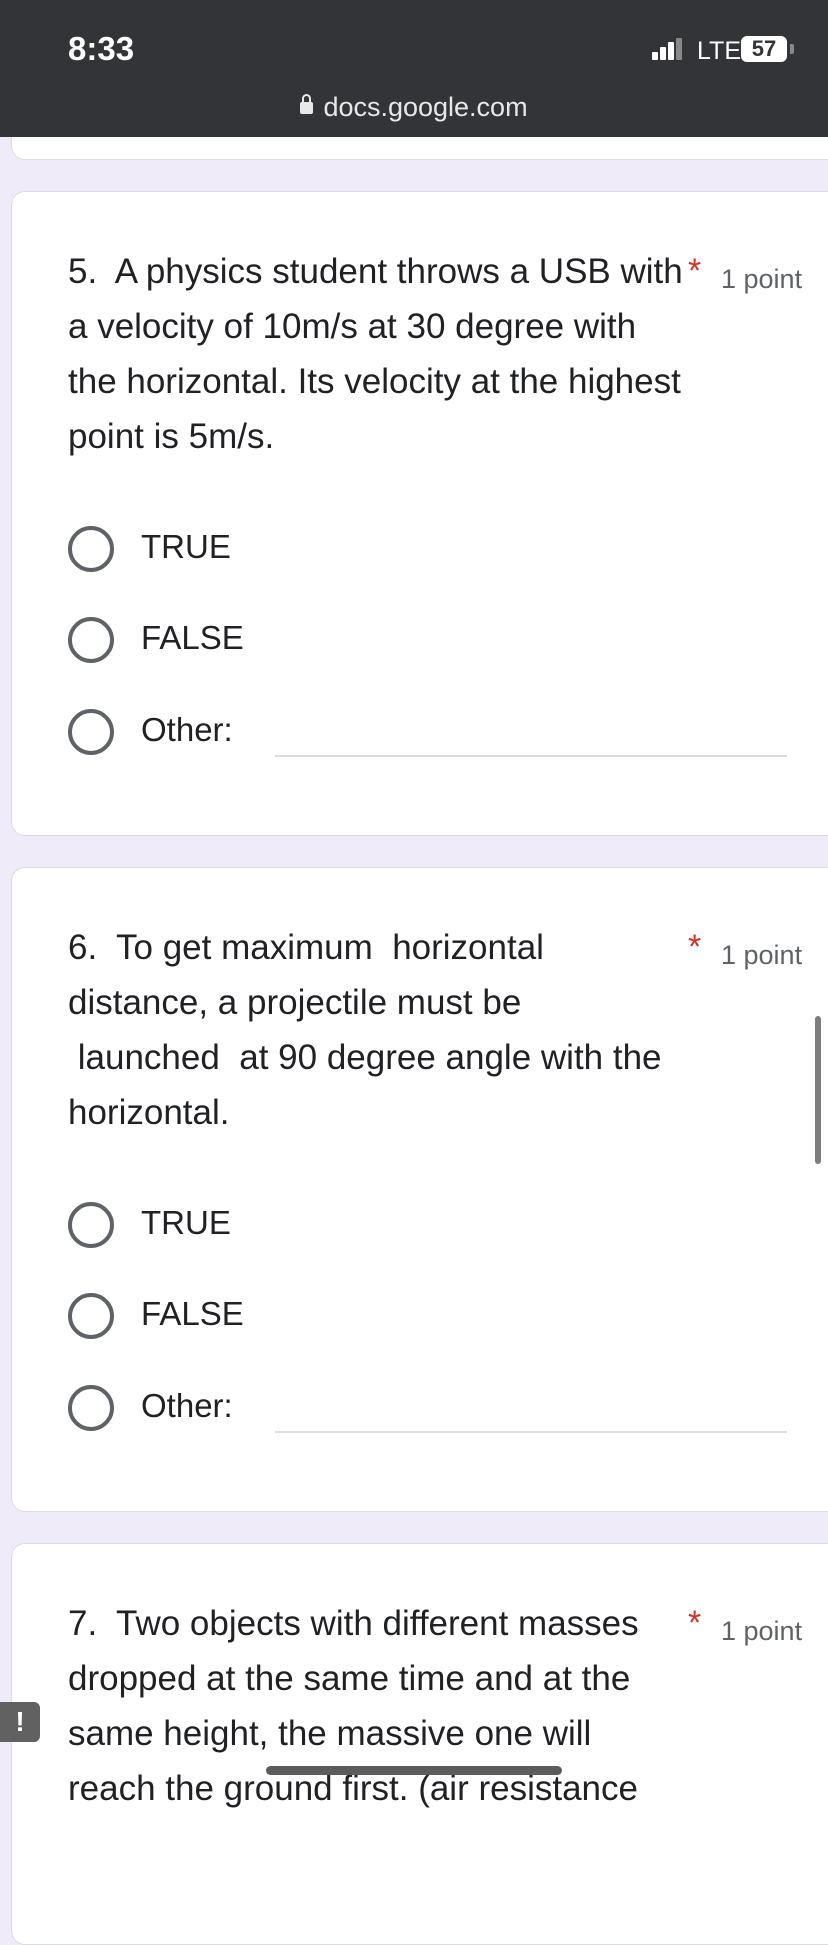  I want to click on signal-icon, so click(667, 49).